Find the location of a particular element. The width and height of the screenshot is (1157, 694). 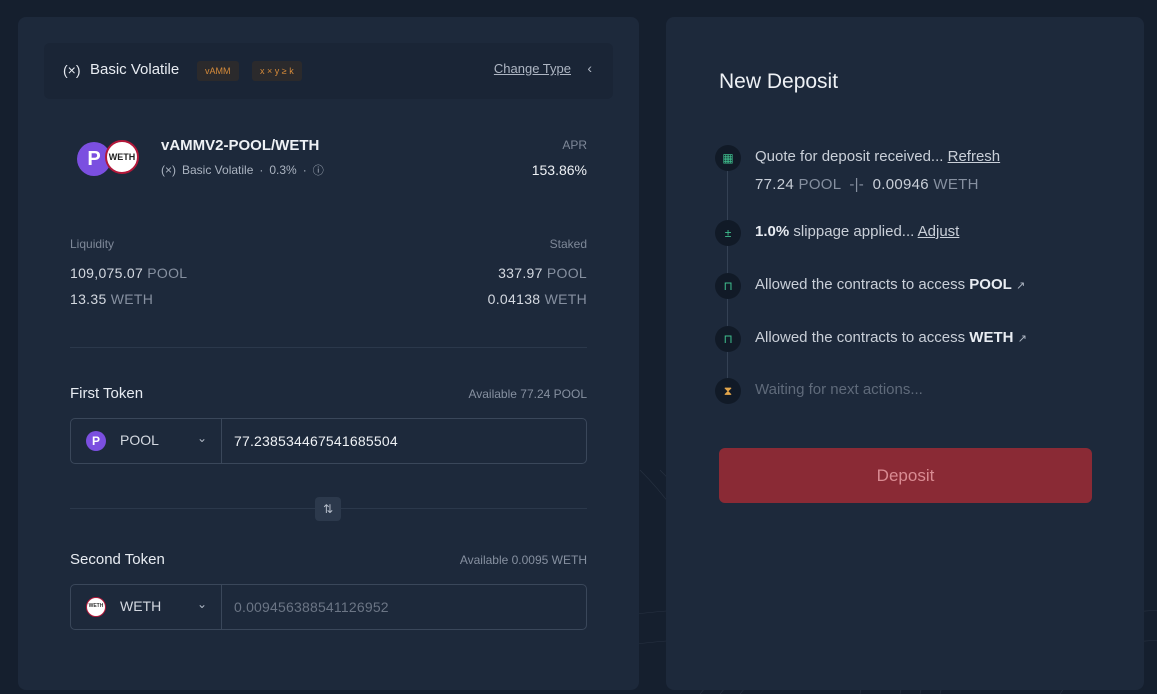

staked-unit-a: POOL is located at coordinates (566, 273).